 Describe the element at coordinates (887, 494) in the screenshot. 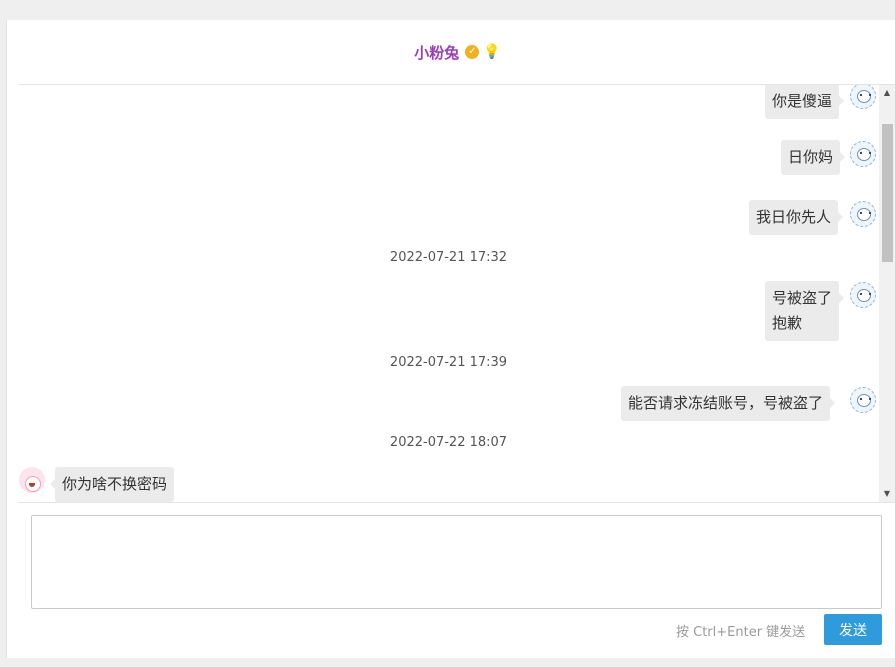

I see `scroll-down-arrow-icon: ▼` at that location.